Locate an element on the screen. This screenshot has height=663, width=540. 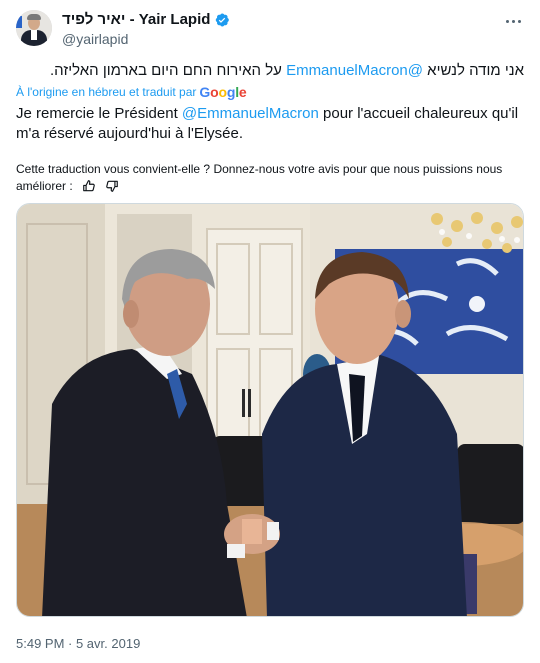
author-name-row: יאיר לפיד - Yair Lapid is located at coordinates (146, 19).